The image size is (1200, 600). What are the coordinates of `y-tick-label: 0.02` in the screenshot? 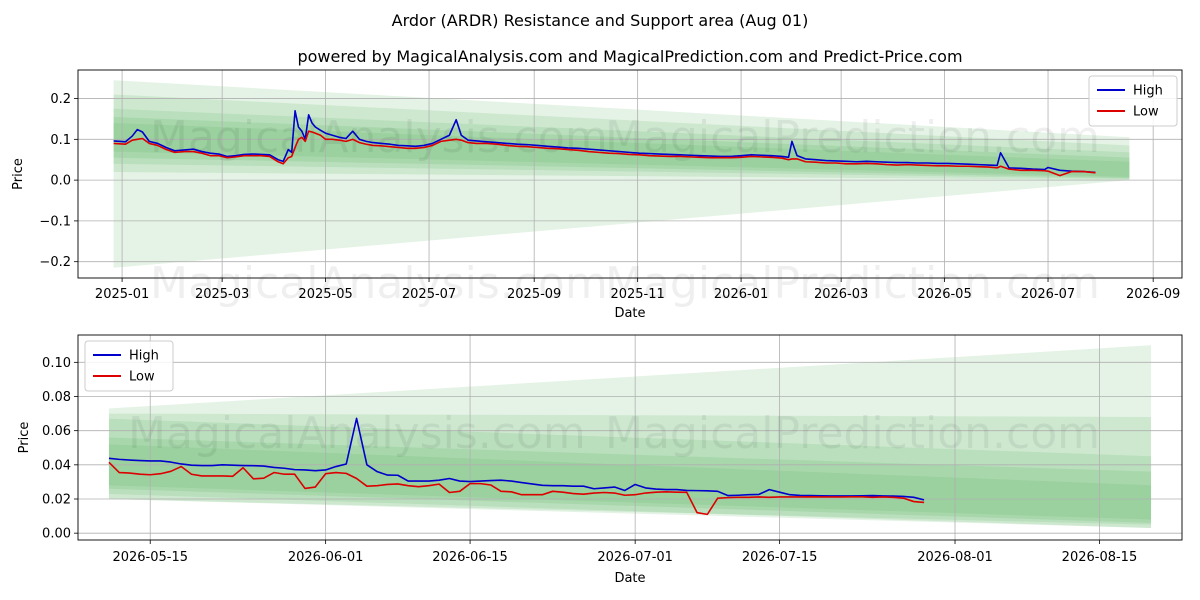 It's located at (56, 500).